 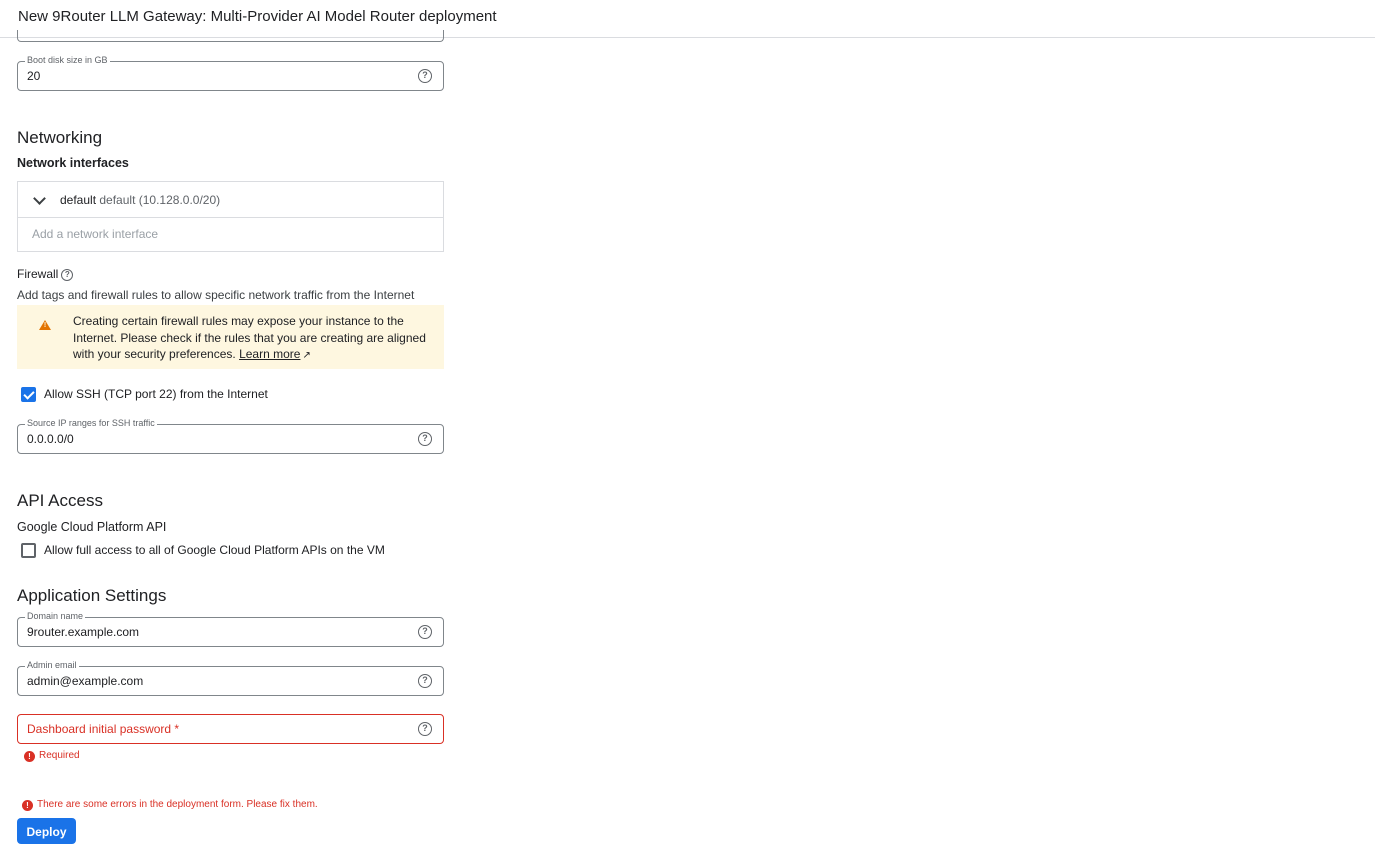 I want to click on admin-email-value: admin@example.com, so click(x=85, y=681).